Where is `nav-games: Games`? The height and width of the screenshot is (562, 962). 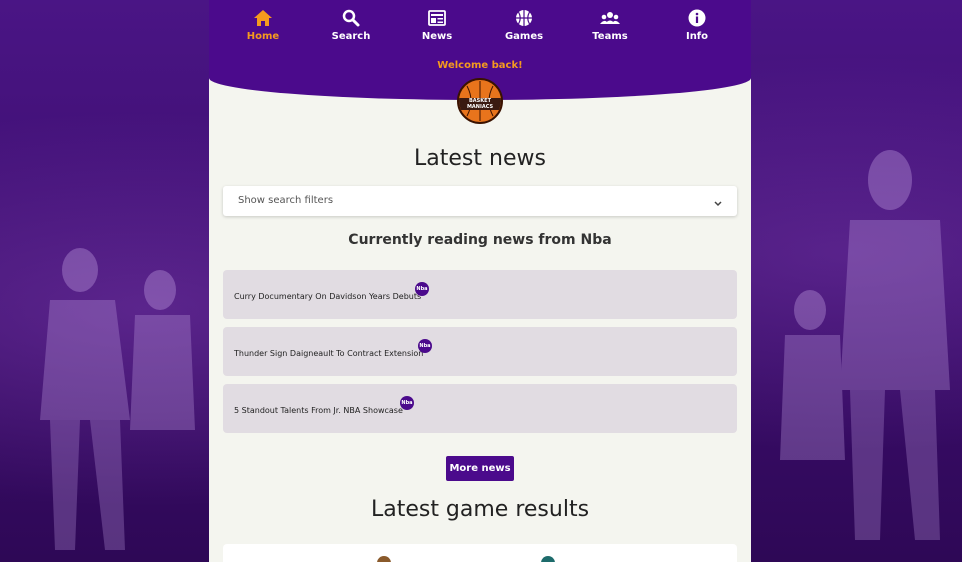 nav-games: Games is located at coordinates (524, 25).